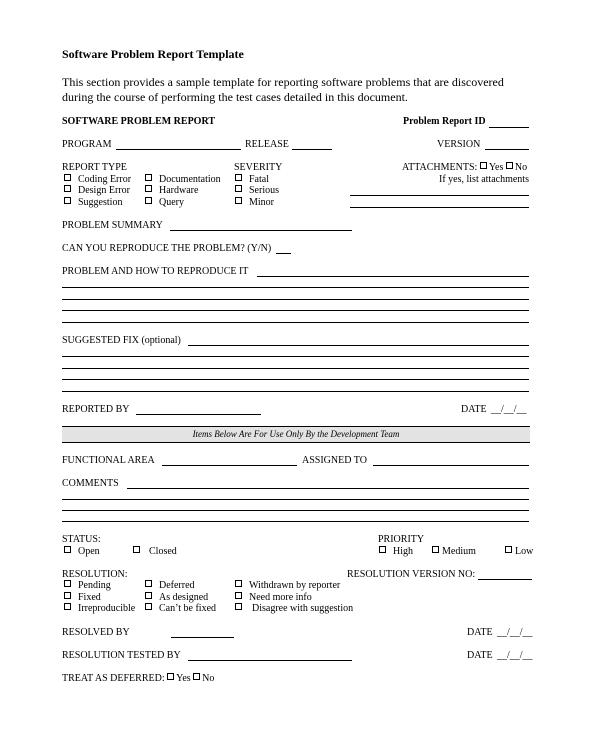  What do you see at coordinates (358, 345) in the screenshot?
I see `suggested-fix-field` at bounding box center [358, 345].